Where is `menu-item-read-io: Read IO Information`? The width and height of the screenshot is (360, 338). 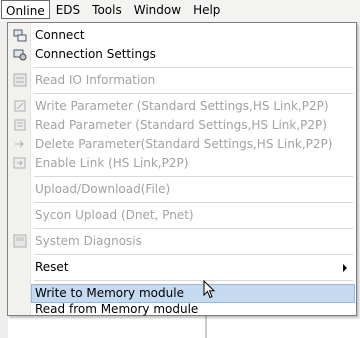
menu-item-read-io: Read IO Information is located at coordinates (182, 80).